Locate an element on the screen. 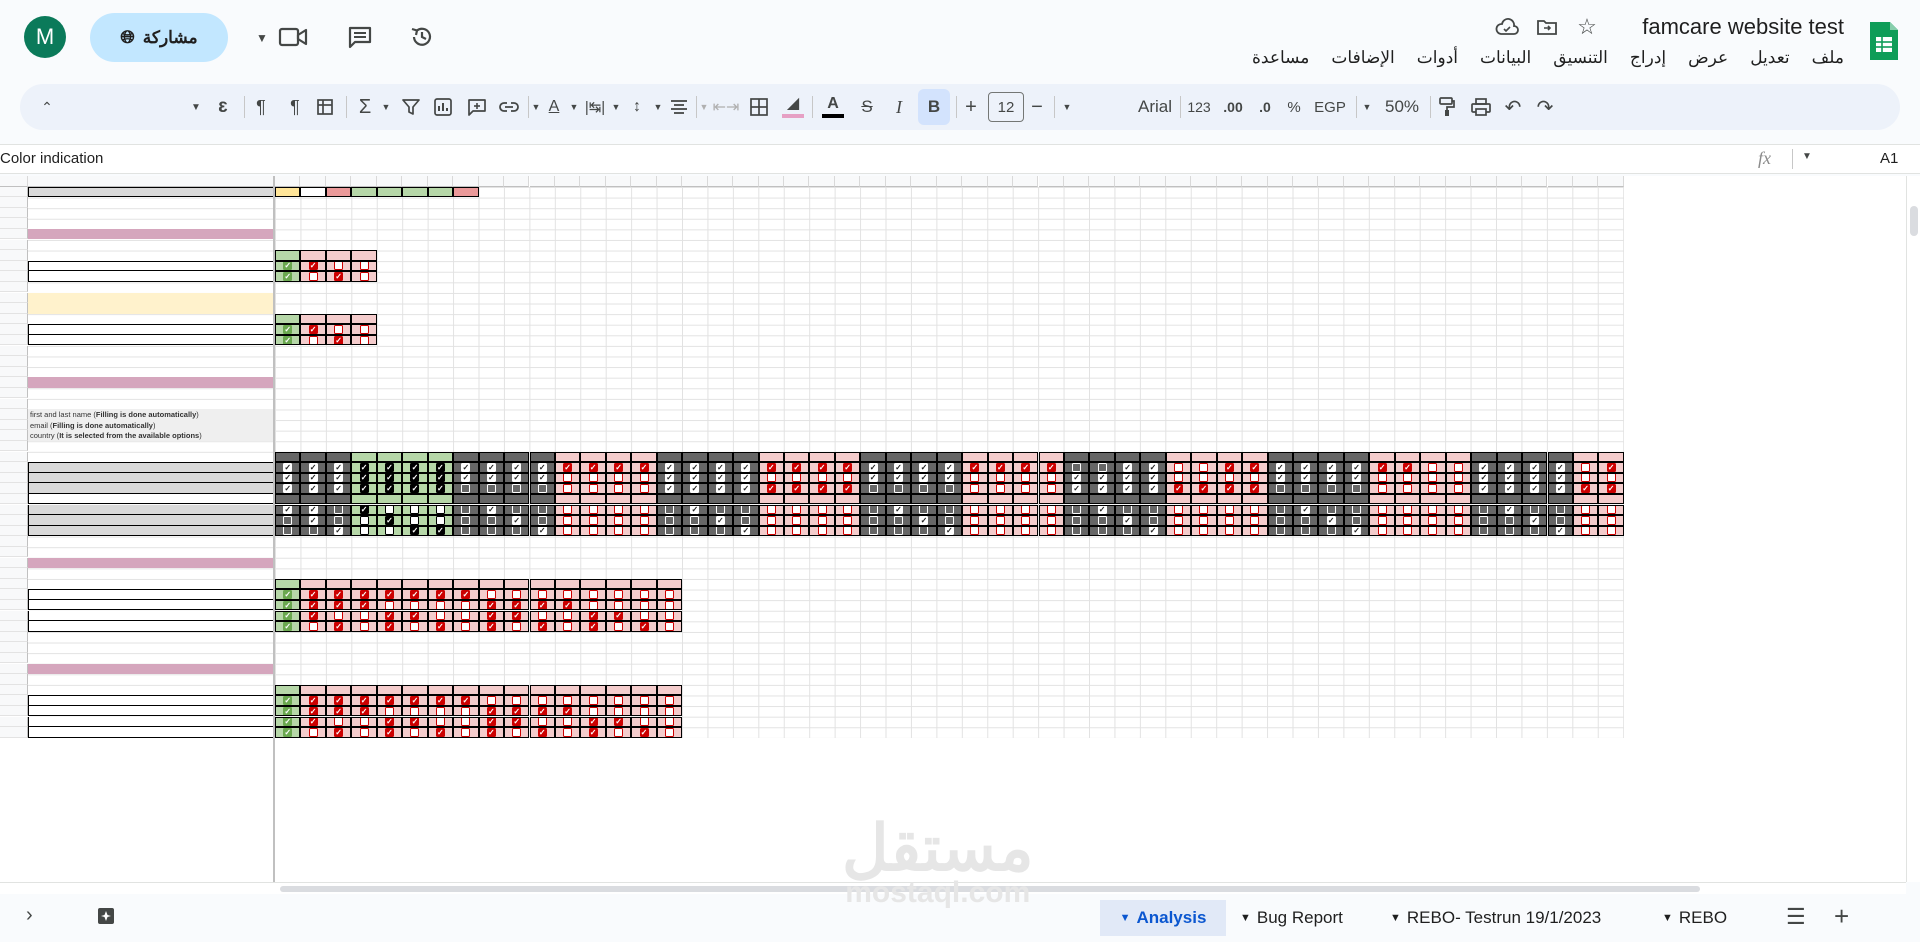 The width and height of the screenshot is (1920, 942). halign-dropdown-icon: ▼ is located at coordinates (658, 107).